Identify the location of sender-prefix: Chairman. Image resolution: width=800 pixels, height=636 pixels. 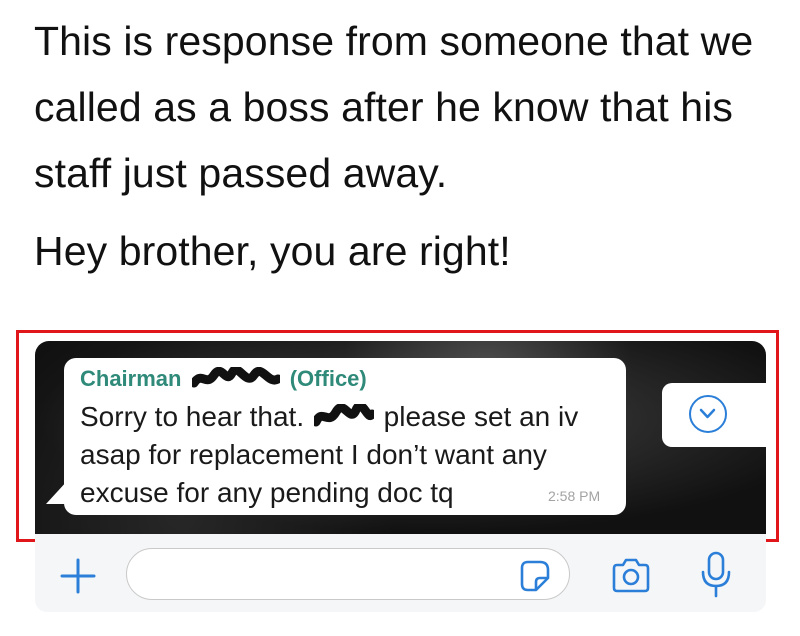
(131, 378).